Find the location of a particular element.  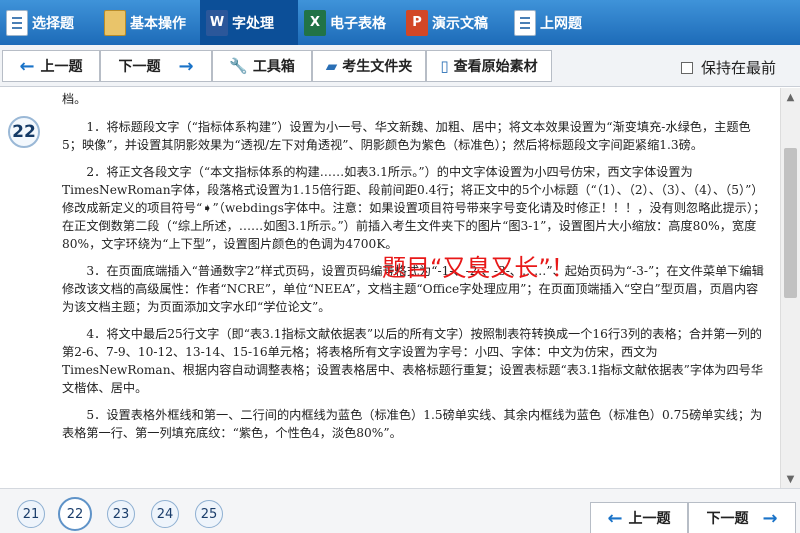

web-icon is located at coordinates (525, 22).